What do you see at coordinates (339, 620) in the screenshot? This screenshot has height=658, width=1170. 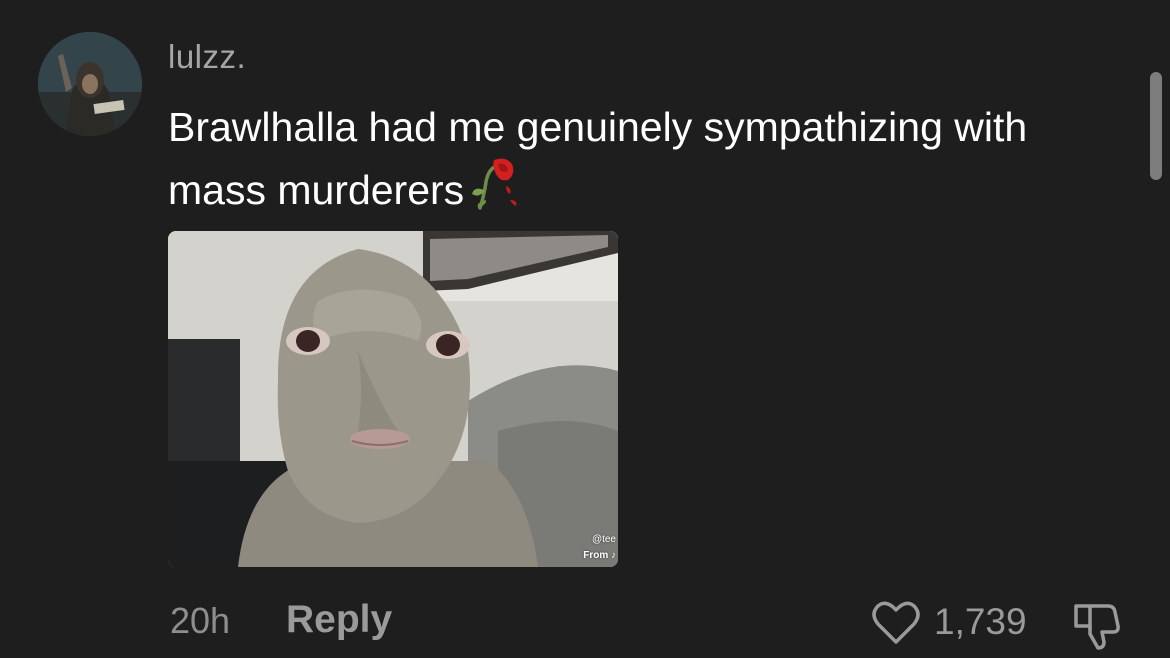 I see `reply-button: Reply` at bounding box center [339, 620].